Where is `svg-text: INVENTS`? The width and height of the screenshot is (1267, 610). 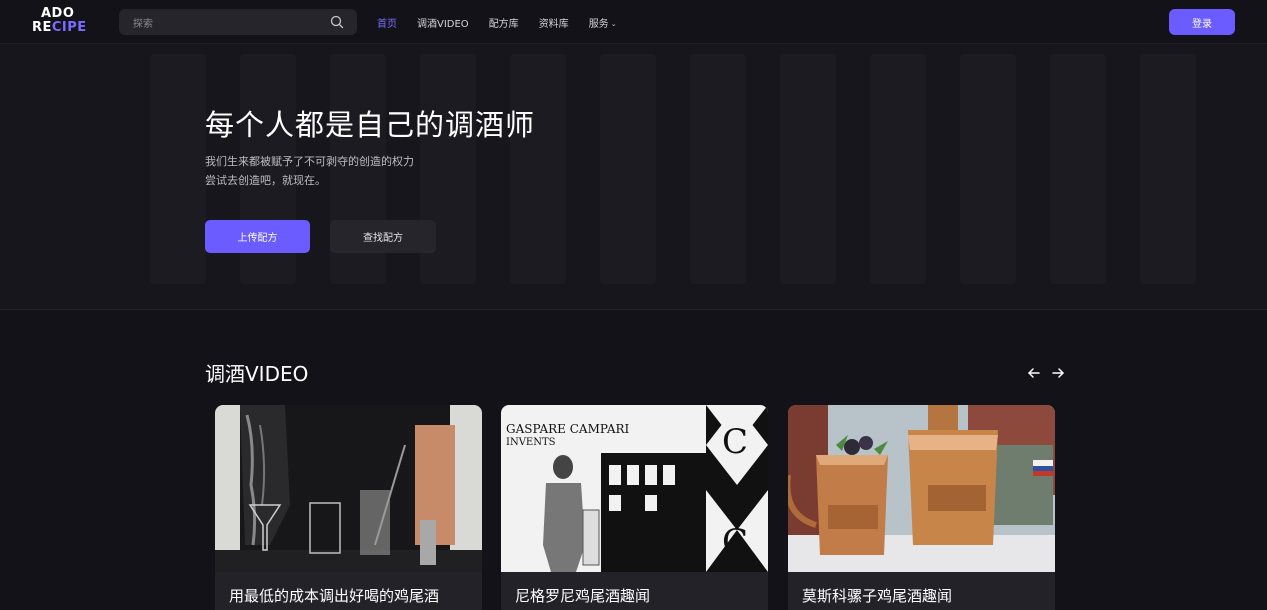
svg-text: INVENTS is located at coordinates (531, 442).